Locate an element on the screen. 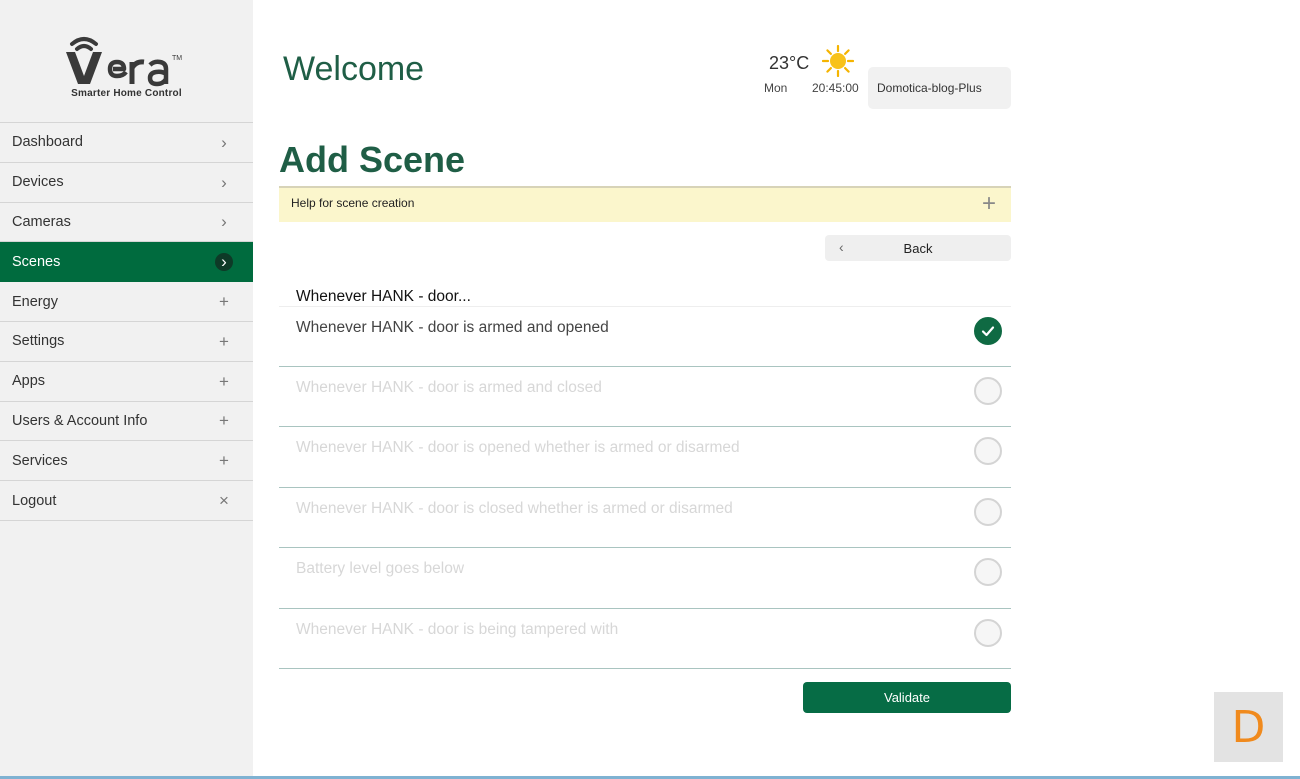 This screenshot has width=1300, height=779. welcome-heading: Welcome is located at coordinates (354, 69).